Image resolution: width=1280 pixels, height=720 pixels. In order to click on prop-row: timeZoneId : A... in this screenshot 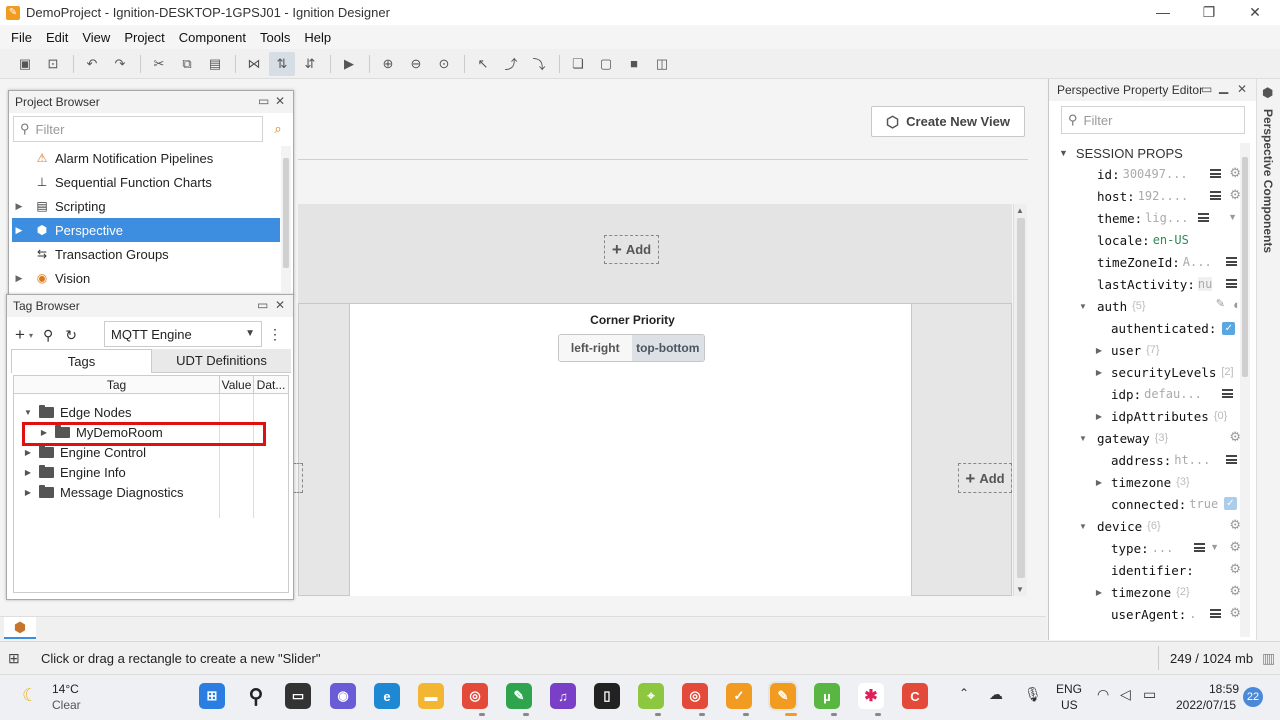, I will do `click(1148, 262)`.